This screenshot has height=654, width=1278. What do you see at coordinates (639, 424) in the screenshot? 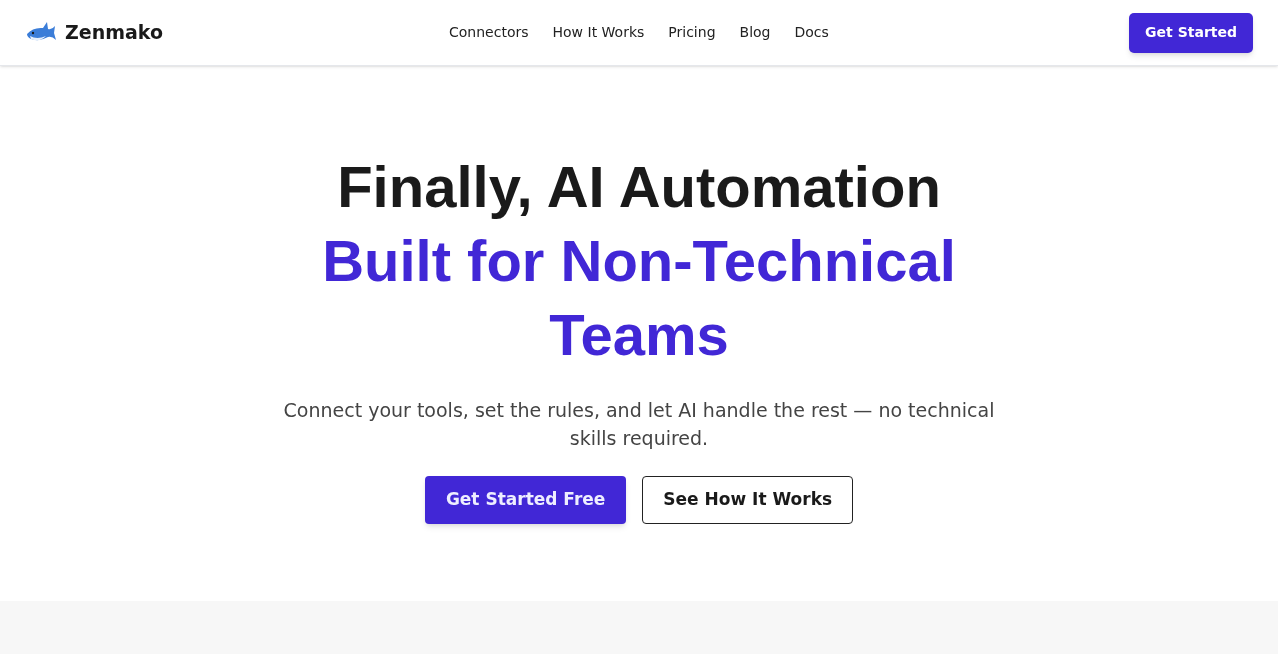
I see `hero-subtitle: Connect your tools, set the rules, and let AI handle the rest — no technical skills required.` at bounding box center [639, 424].